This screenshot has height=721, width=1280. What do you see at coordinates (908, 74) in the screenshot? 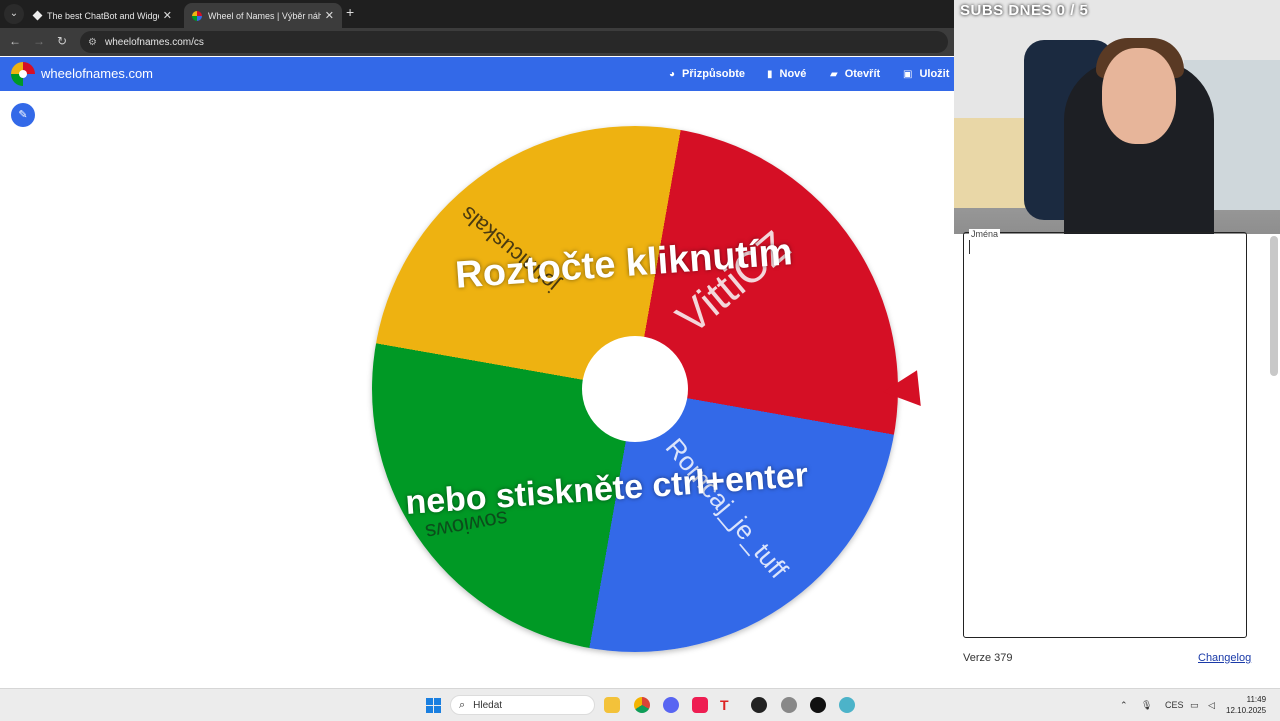
I see `save-icon: ▣` at bounding box center [908, 74].